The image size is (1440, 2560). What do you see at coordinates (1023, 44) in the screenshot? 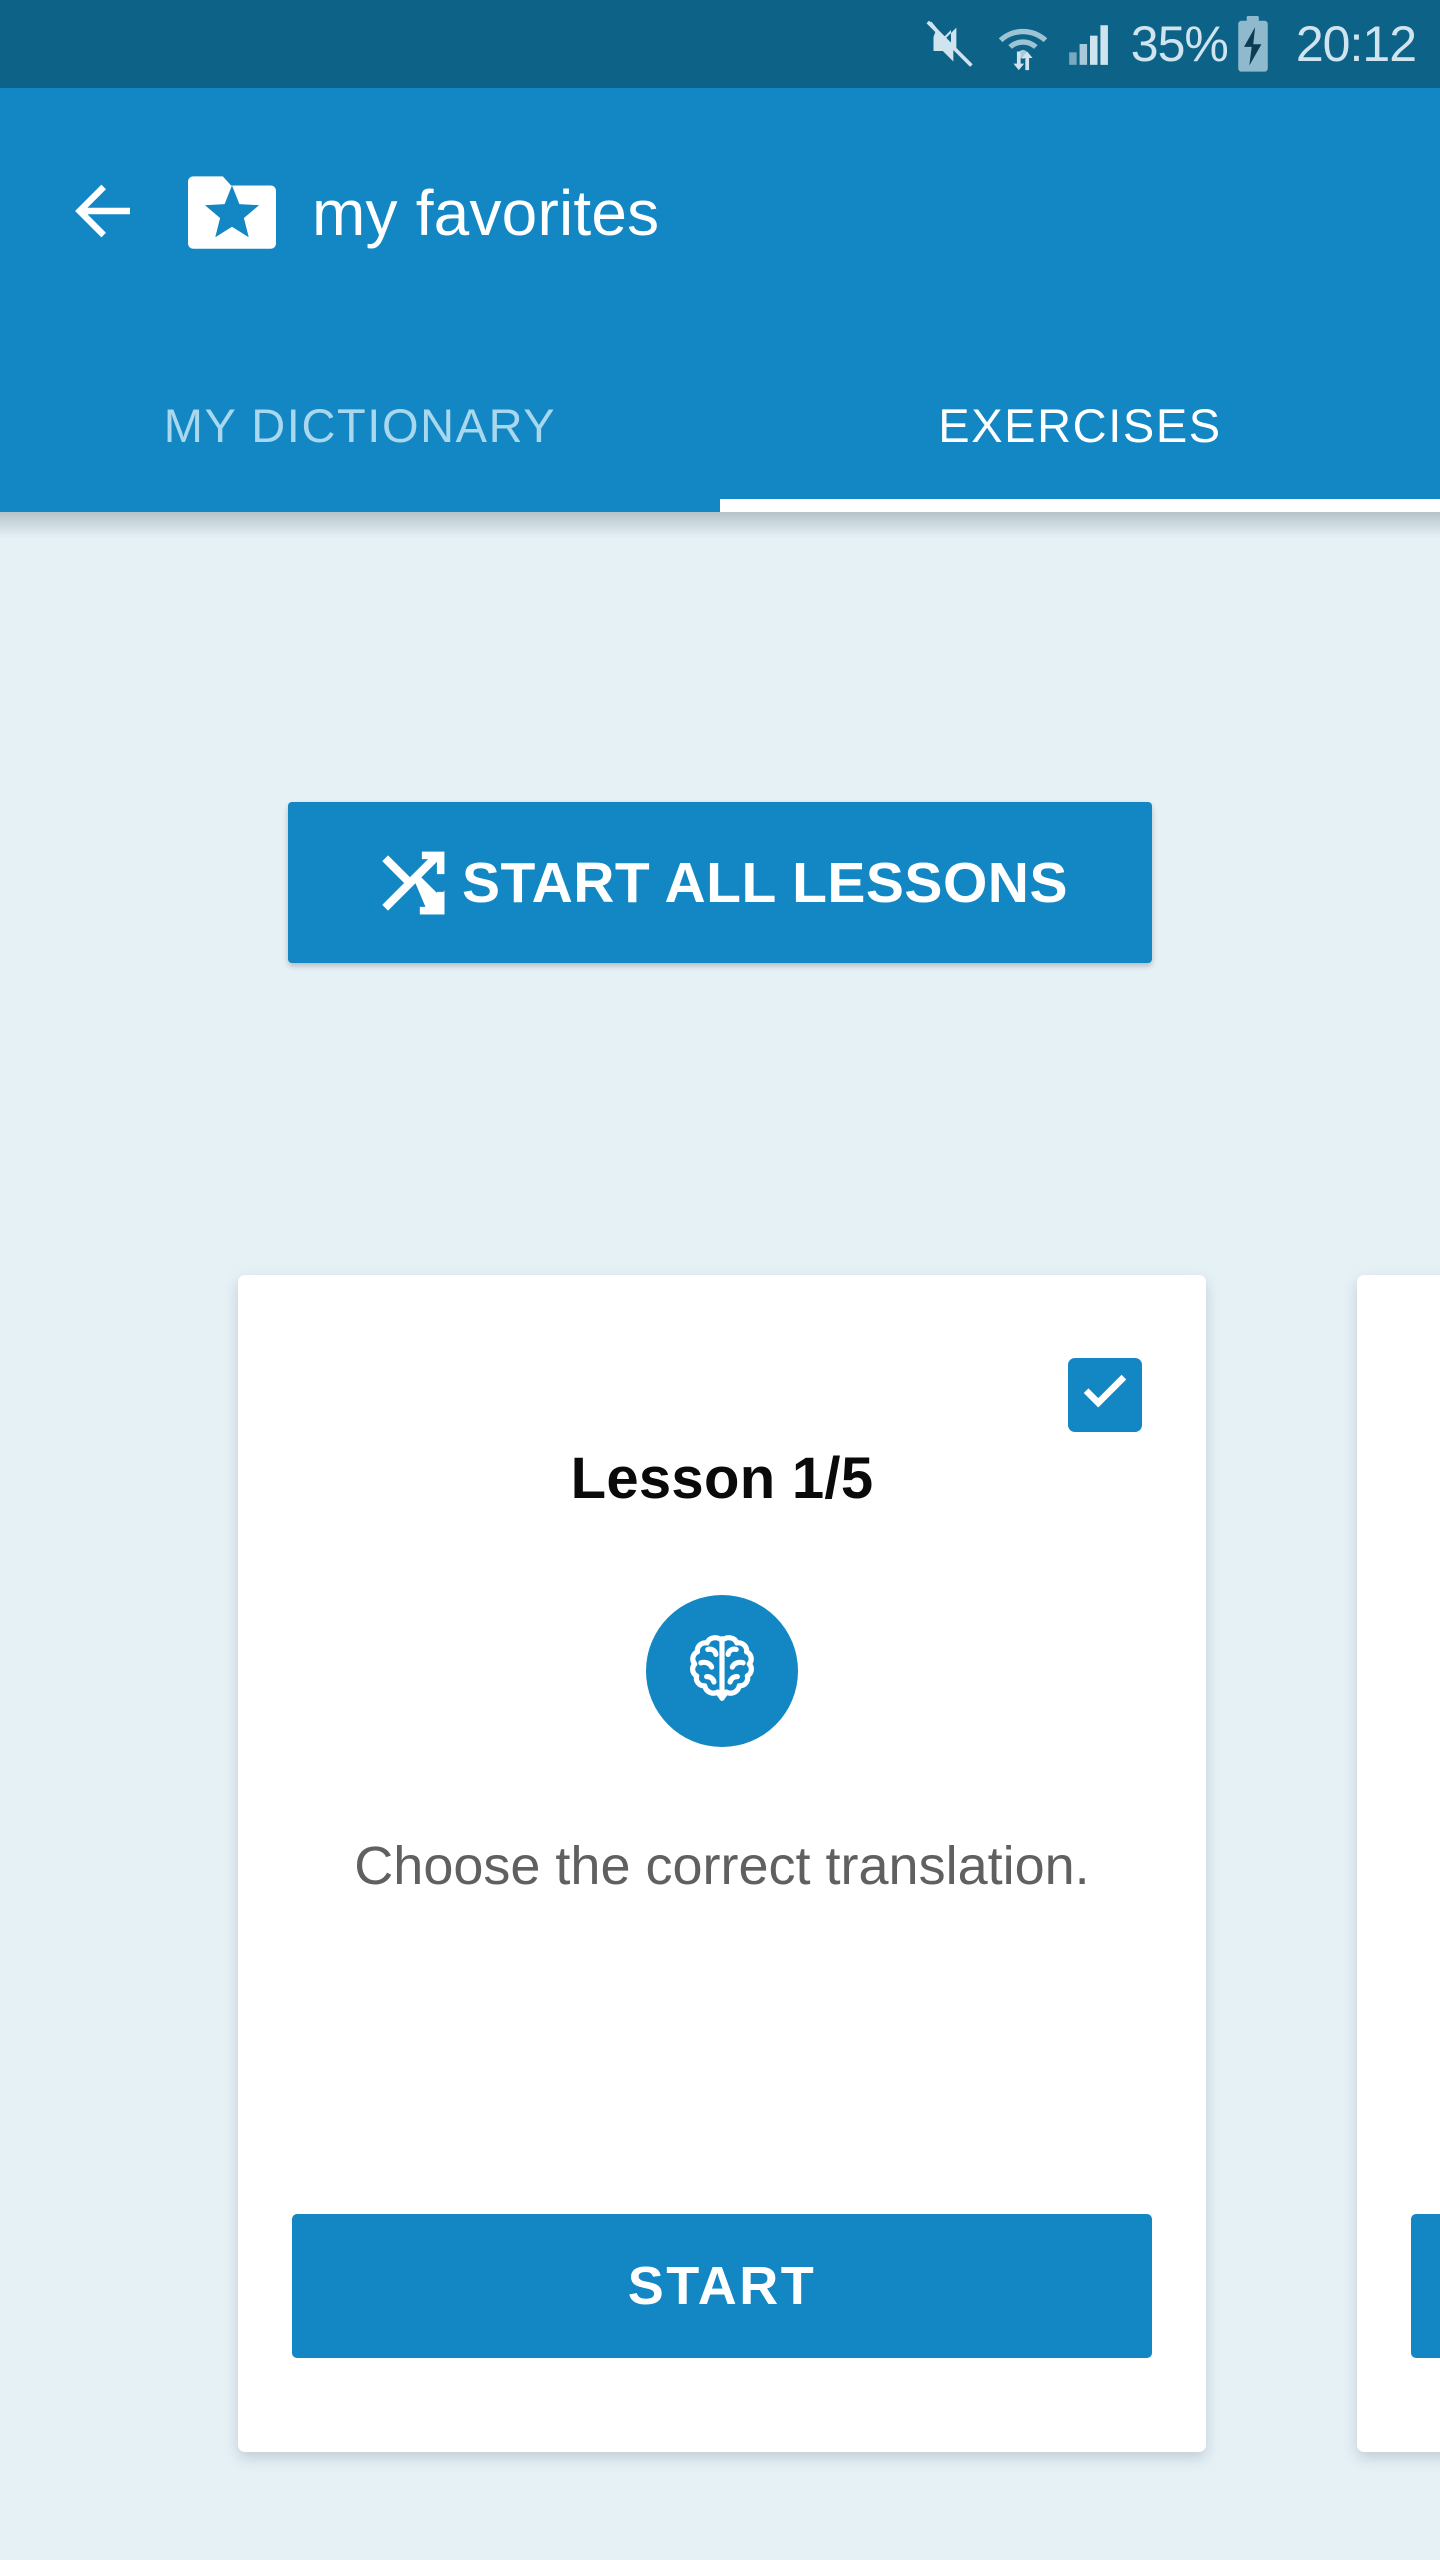
I see `wifi-icon` at bounding box center [1023, 44].